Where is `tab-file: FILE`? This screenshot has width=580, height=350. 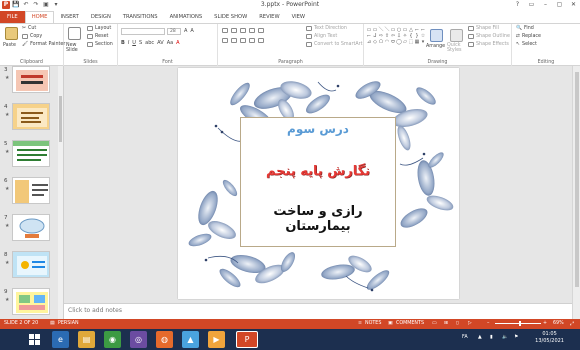
tab-file: FILE is located at coordinates (12, 17).